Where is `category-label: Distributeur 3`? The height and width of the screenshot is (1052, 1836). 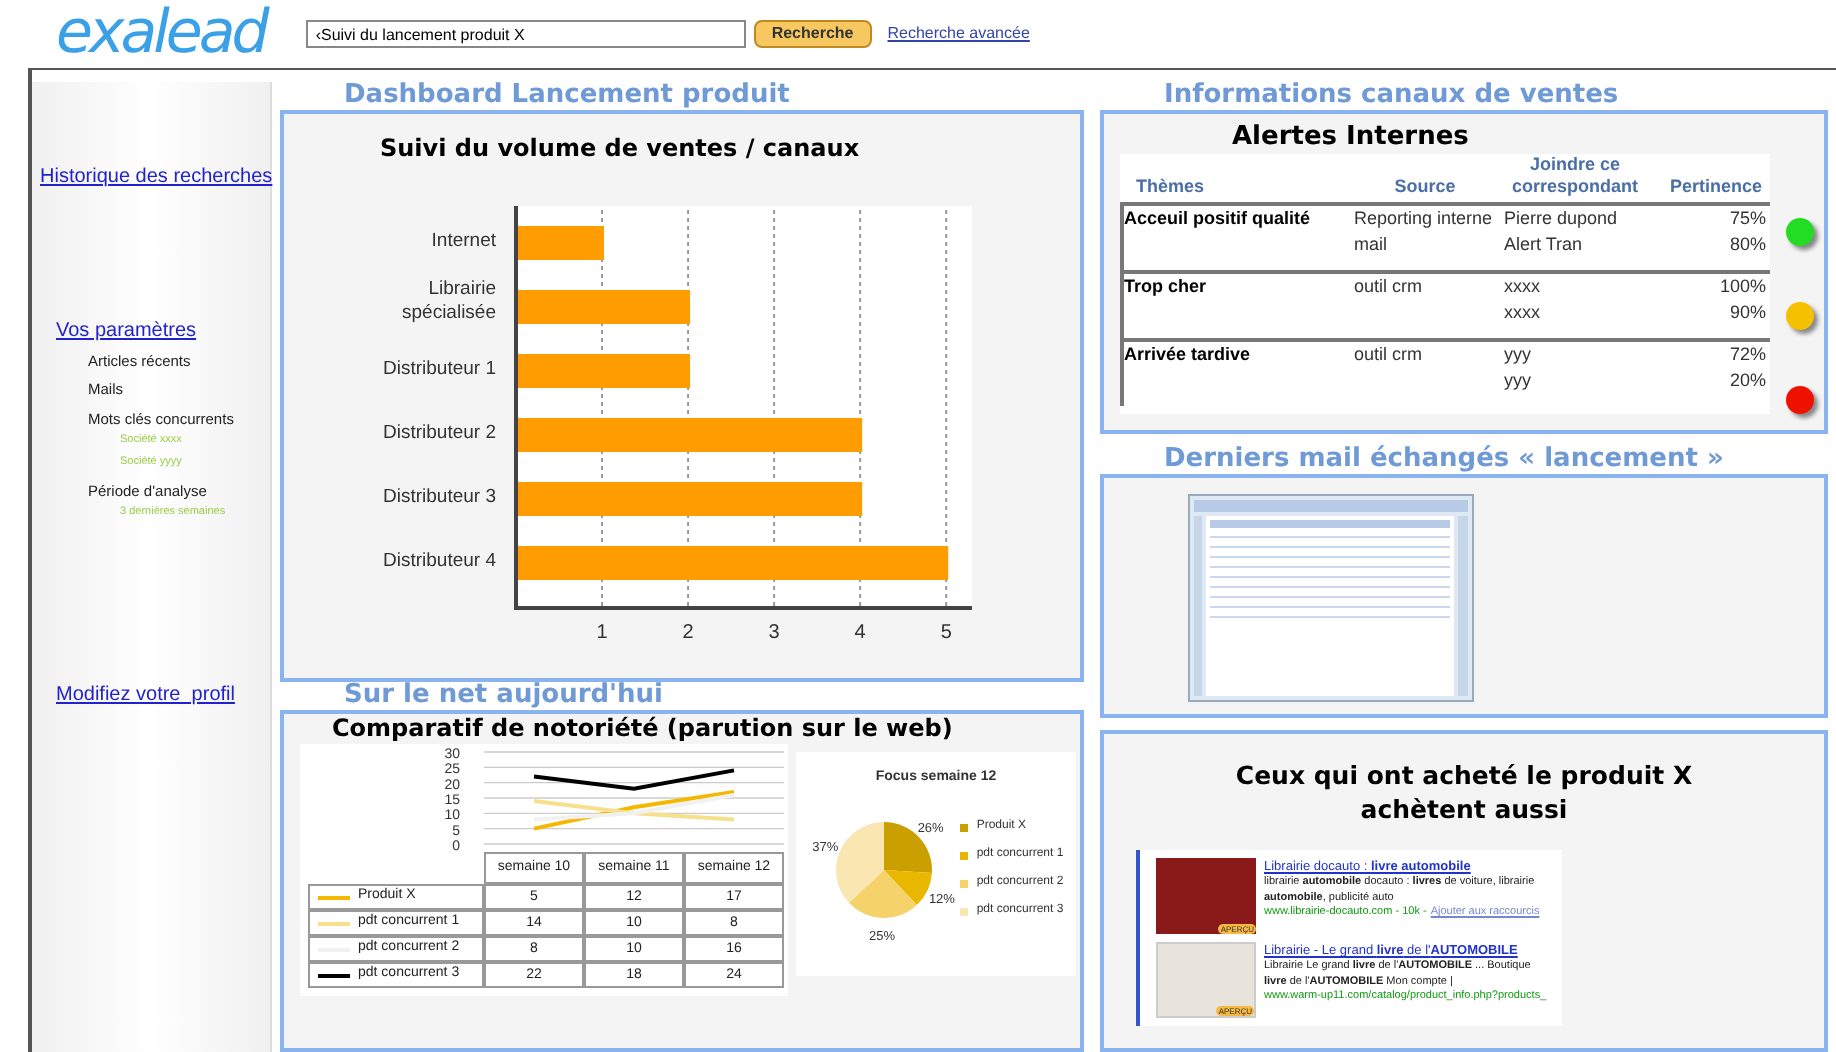
category-label: Distributeur 3 is located at coordinates (439, 497).